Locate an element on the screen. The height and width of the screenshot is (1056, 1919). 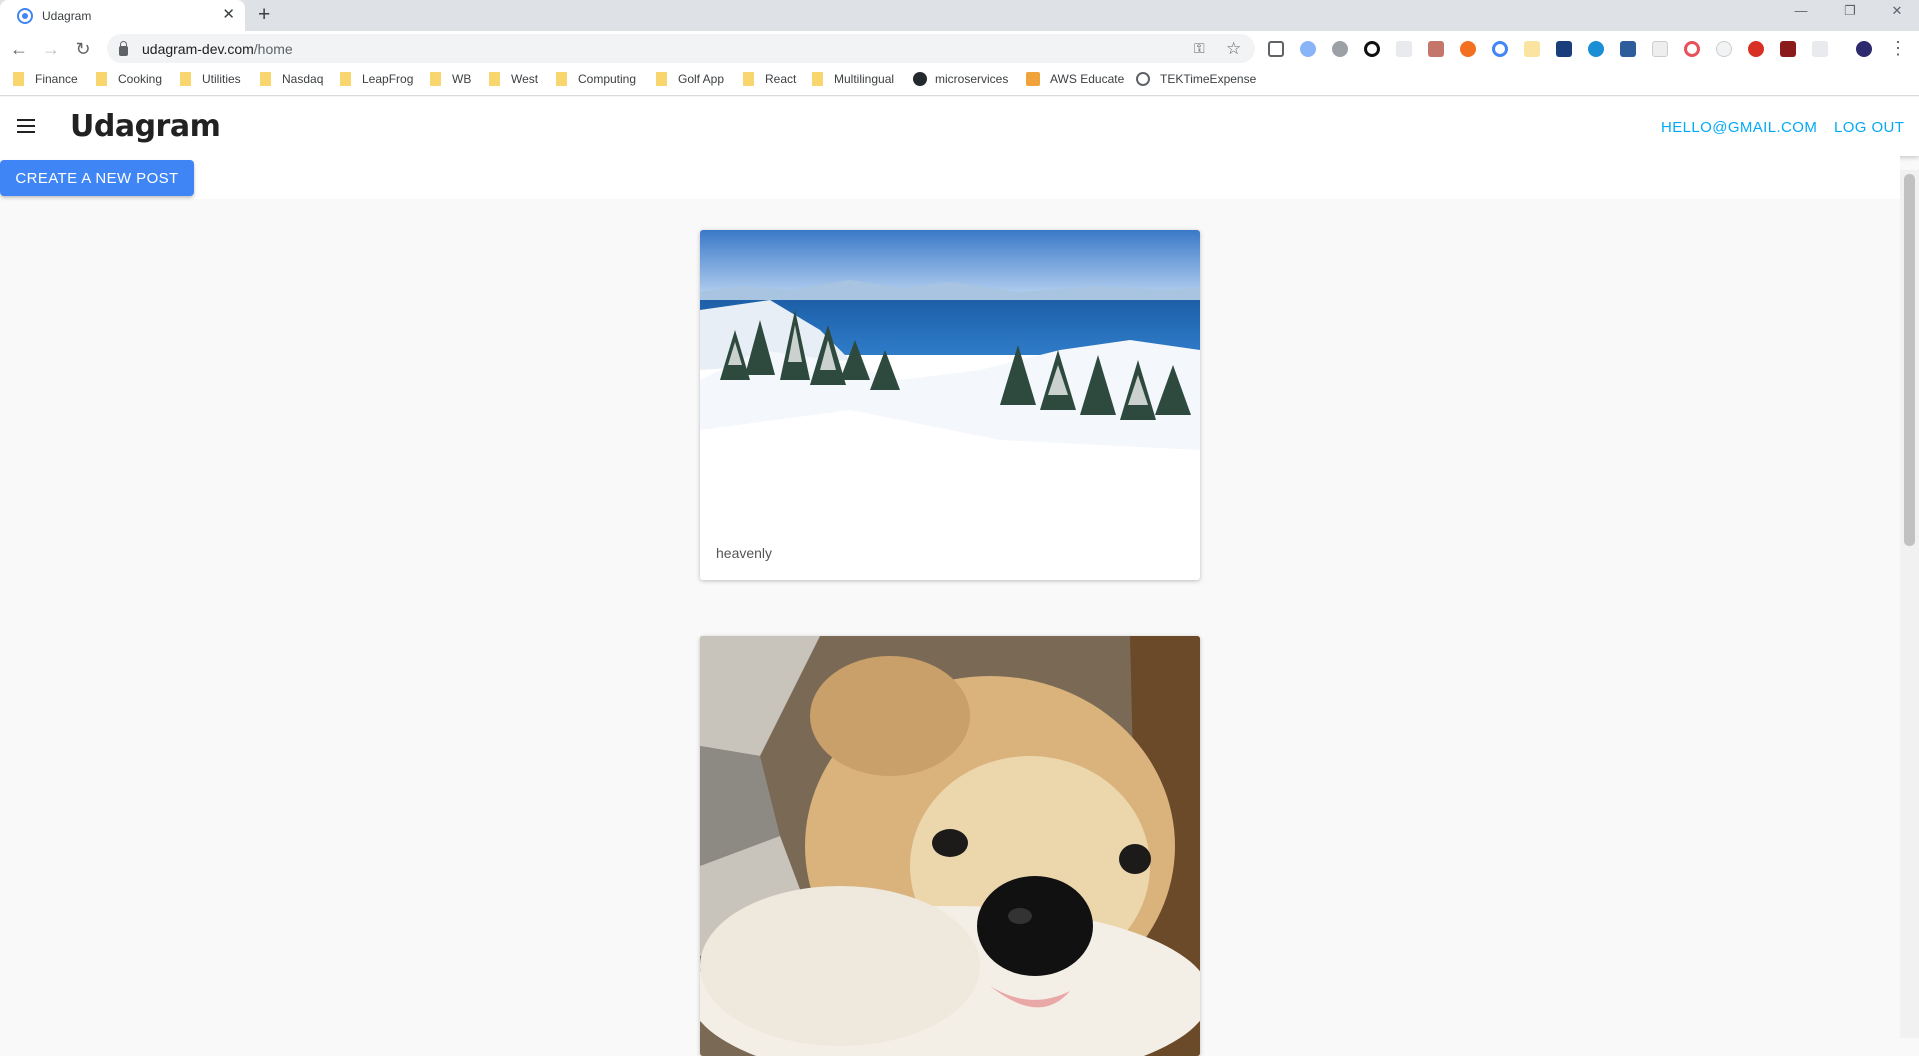
bookmark-aws-educate: AWS Educate is located at coordinates (1075, 79).